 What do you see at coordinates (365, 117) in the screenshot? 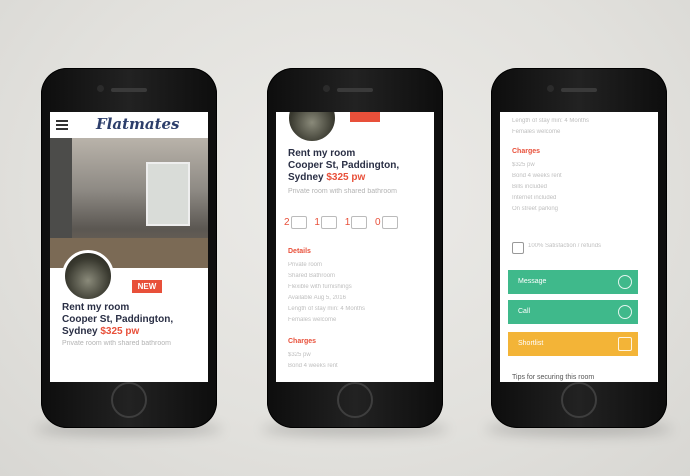
I see `new-badge` at bounding box center [365, 117].